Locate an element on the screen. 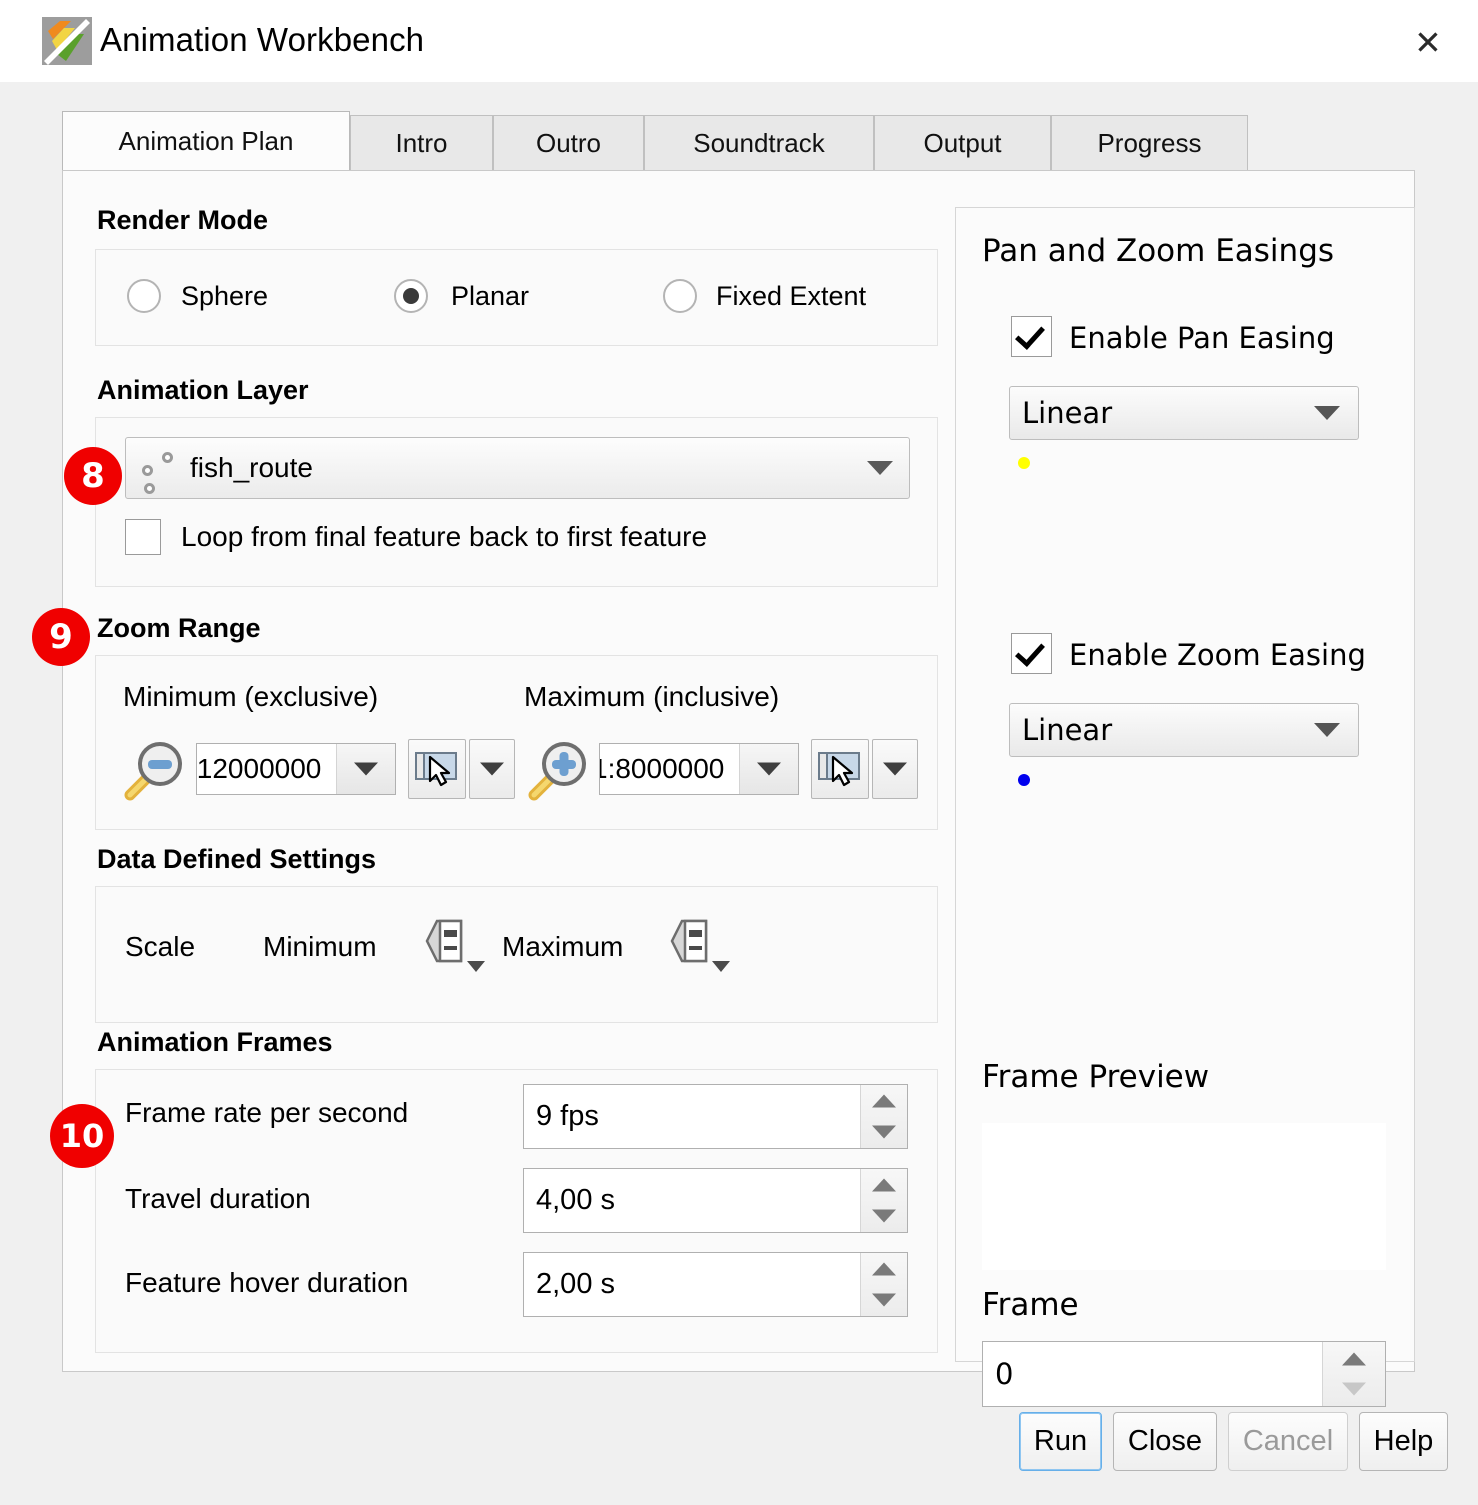  zoom-minimum-scale-combo: :12000000 is located at coordinates (296, 769).